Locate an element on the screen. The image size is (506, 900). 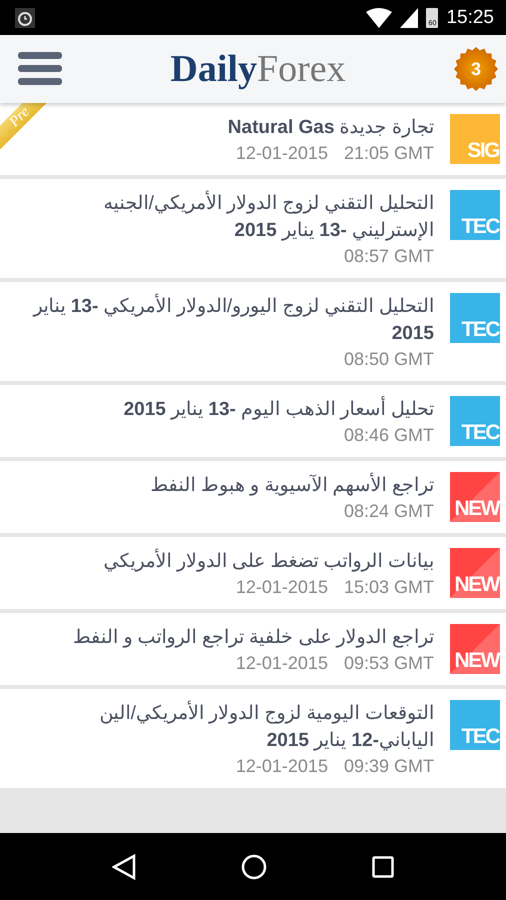
back-icon is located at coordinates (124, 867).